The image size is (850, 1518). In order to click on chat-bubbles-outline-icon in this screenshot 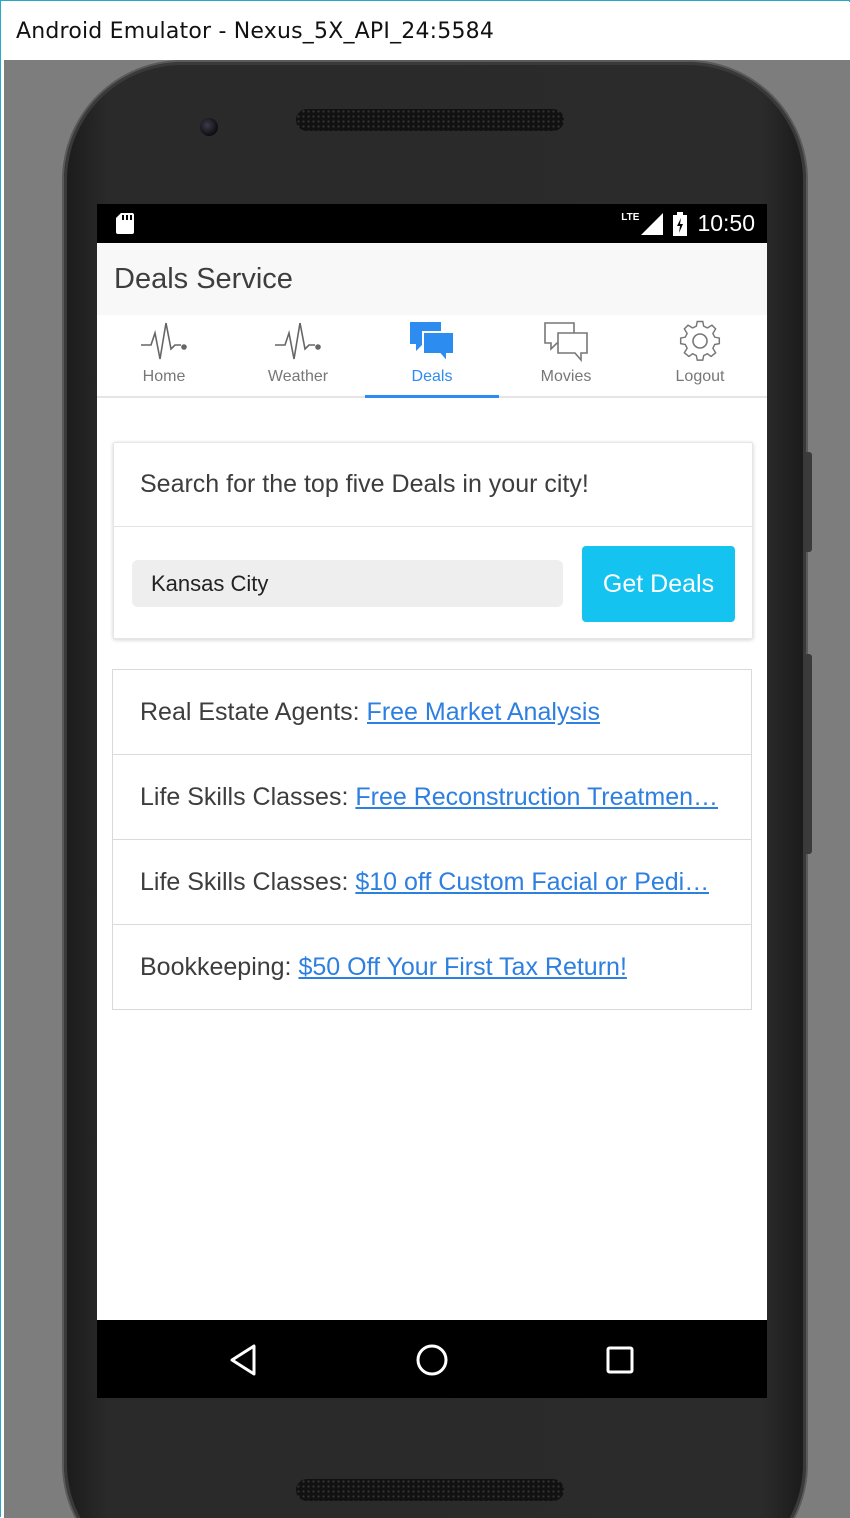, I will do `click(566, 342)`.